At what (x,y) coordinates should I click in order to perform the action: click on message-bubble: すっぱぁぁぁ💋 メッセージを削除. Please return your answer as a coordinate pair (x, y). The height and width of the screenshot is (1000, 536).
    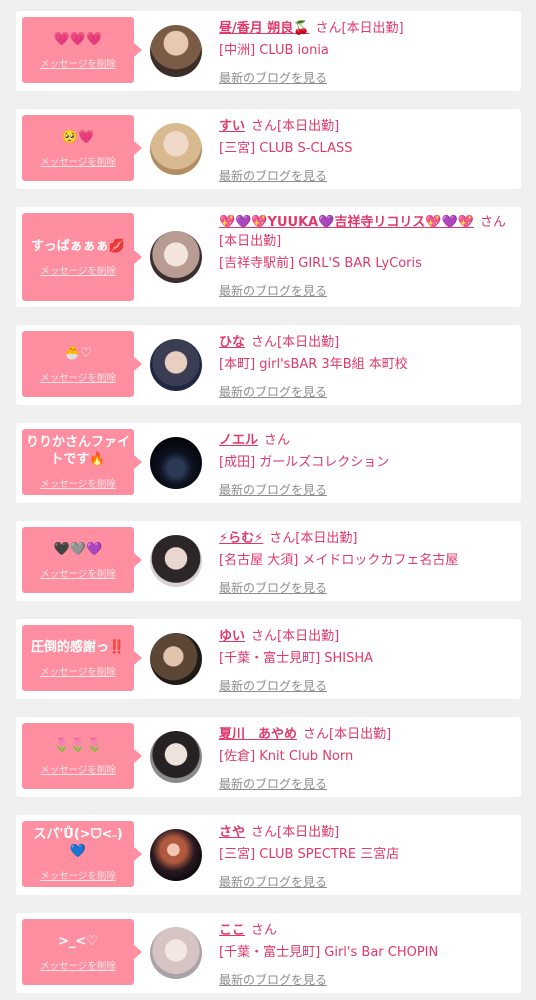
    Looking at the image, I should click on (82, 257).